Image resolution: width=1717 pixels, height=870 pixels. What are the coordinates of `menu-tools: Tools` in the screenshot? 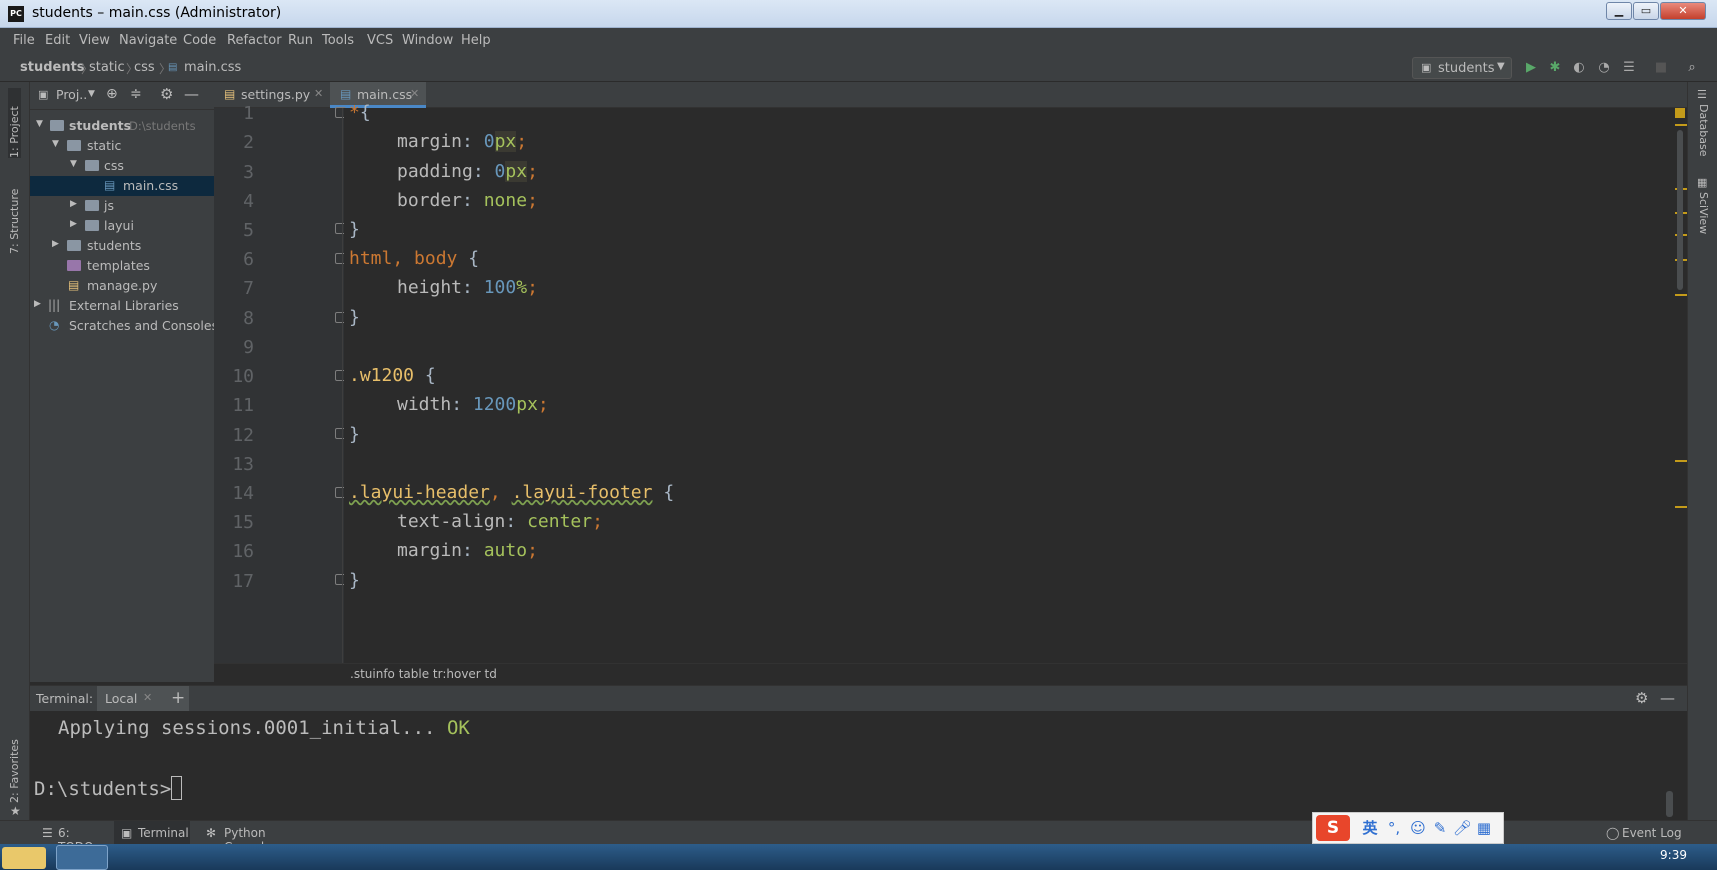 It's located at (338, 40).